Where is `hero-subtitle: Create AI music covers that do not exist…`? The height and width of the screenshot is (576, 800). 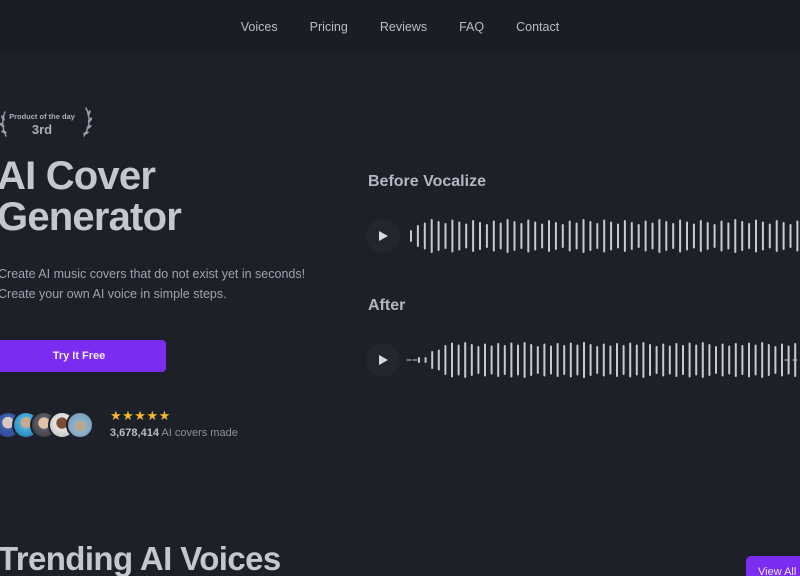 hero-subtitle: Create AI music covers that do not exist… is located at coordinates (169, 284).